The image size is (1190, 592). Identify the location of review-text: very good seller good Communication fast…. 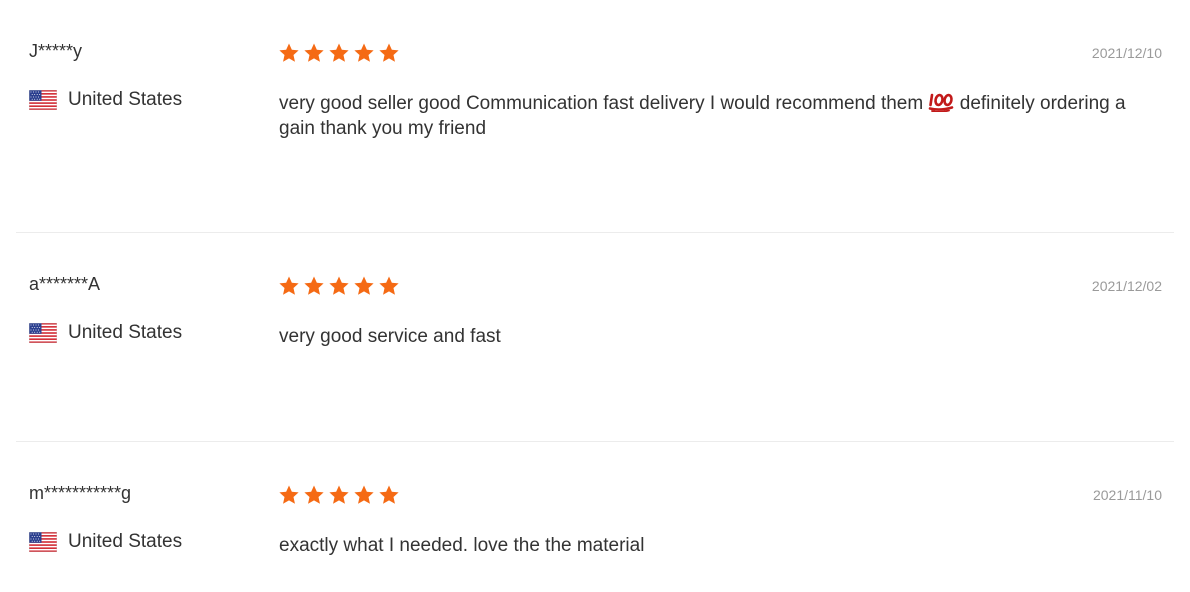
(721, 116).